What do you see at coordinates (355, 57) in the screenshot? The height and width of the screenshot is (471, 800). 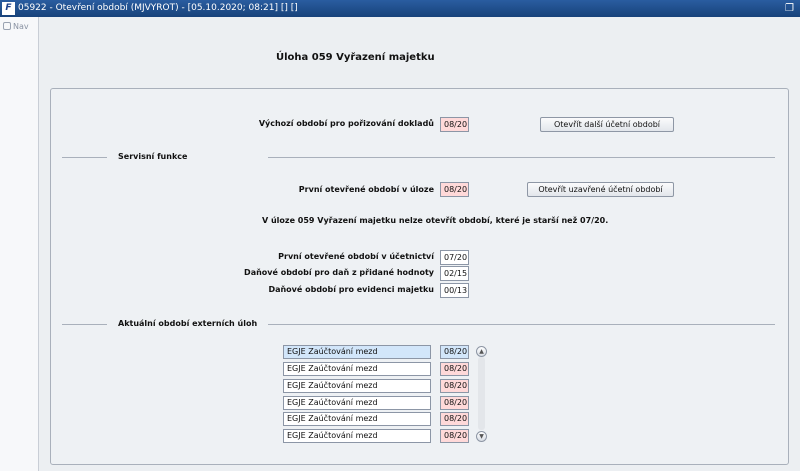 I see `page-title: Úloha 059 Vyřazení majetku` at bounding box center [355, 57].